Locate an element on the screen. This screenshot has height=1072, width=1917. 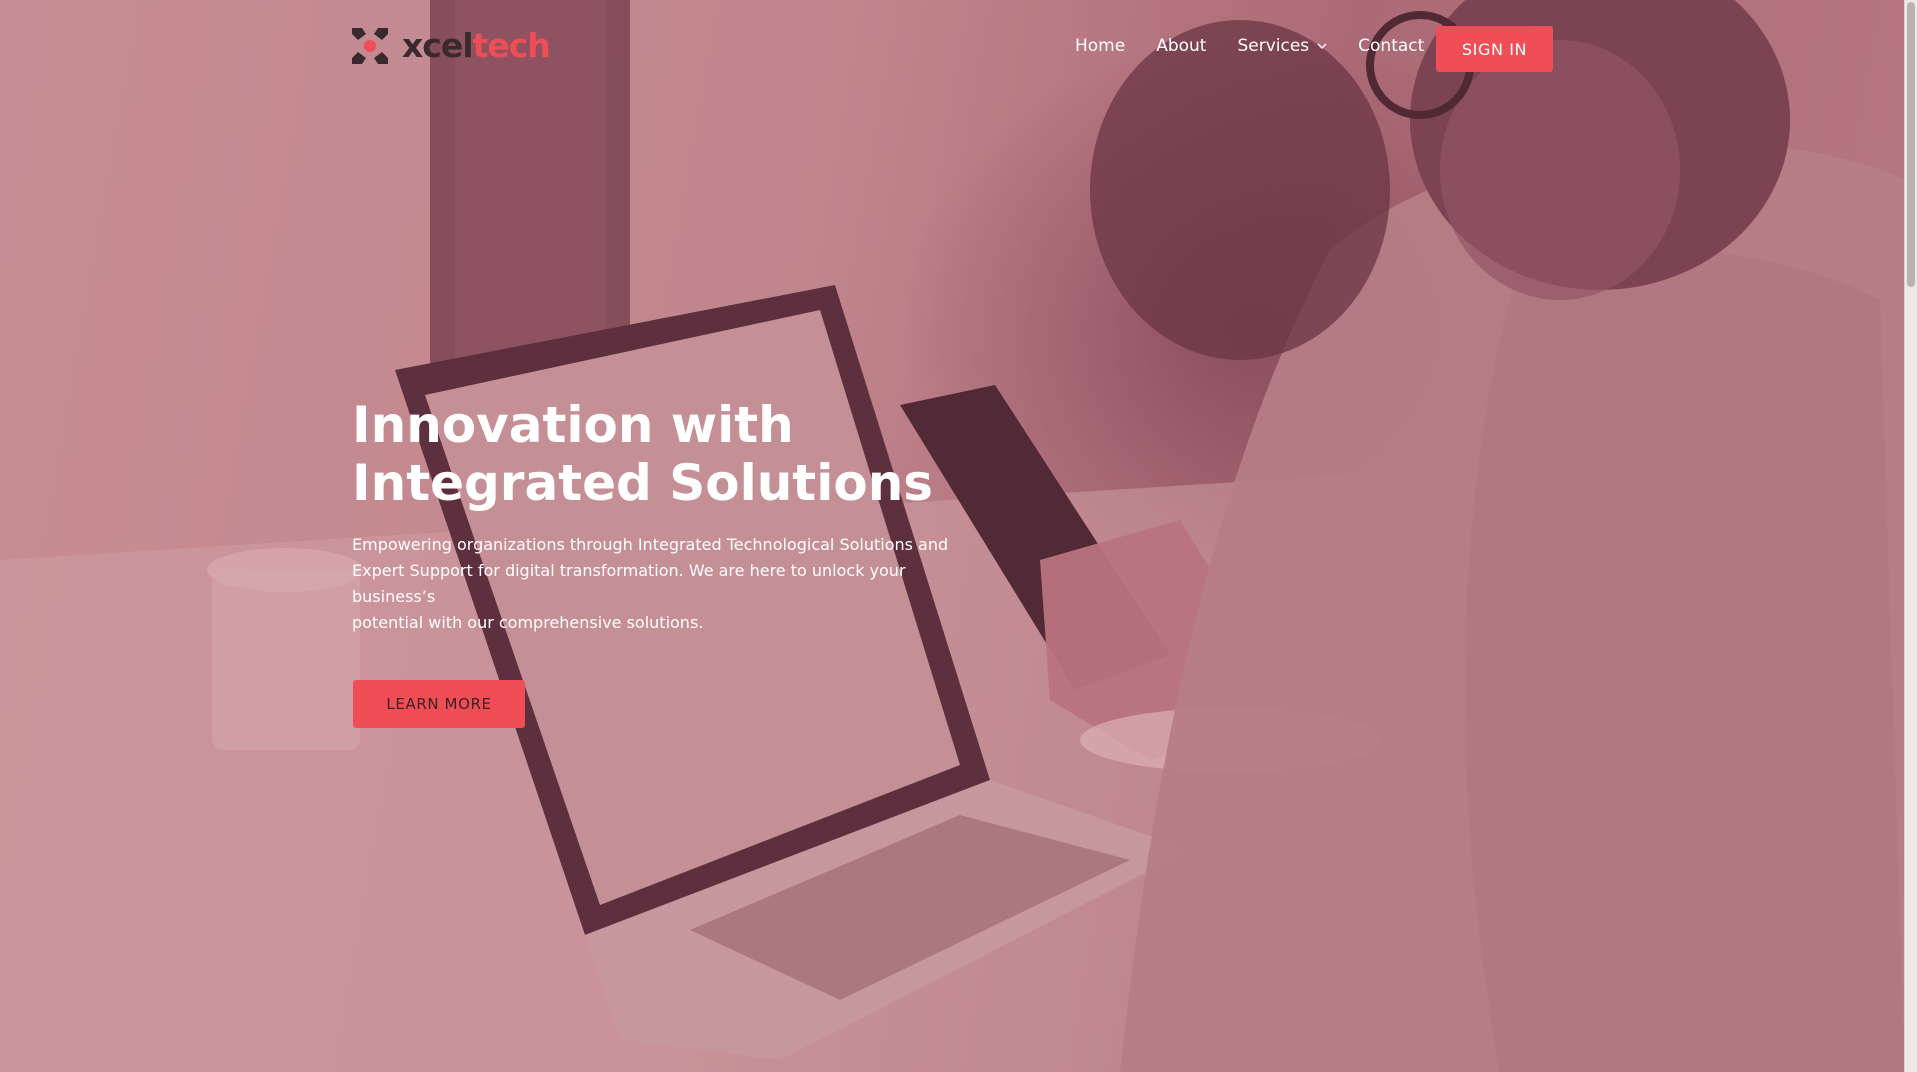
main-nav: Home About Services Contact is located at coordinates (1265, 46).